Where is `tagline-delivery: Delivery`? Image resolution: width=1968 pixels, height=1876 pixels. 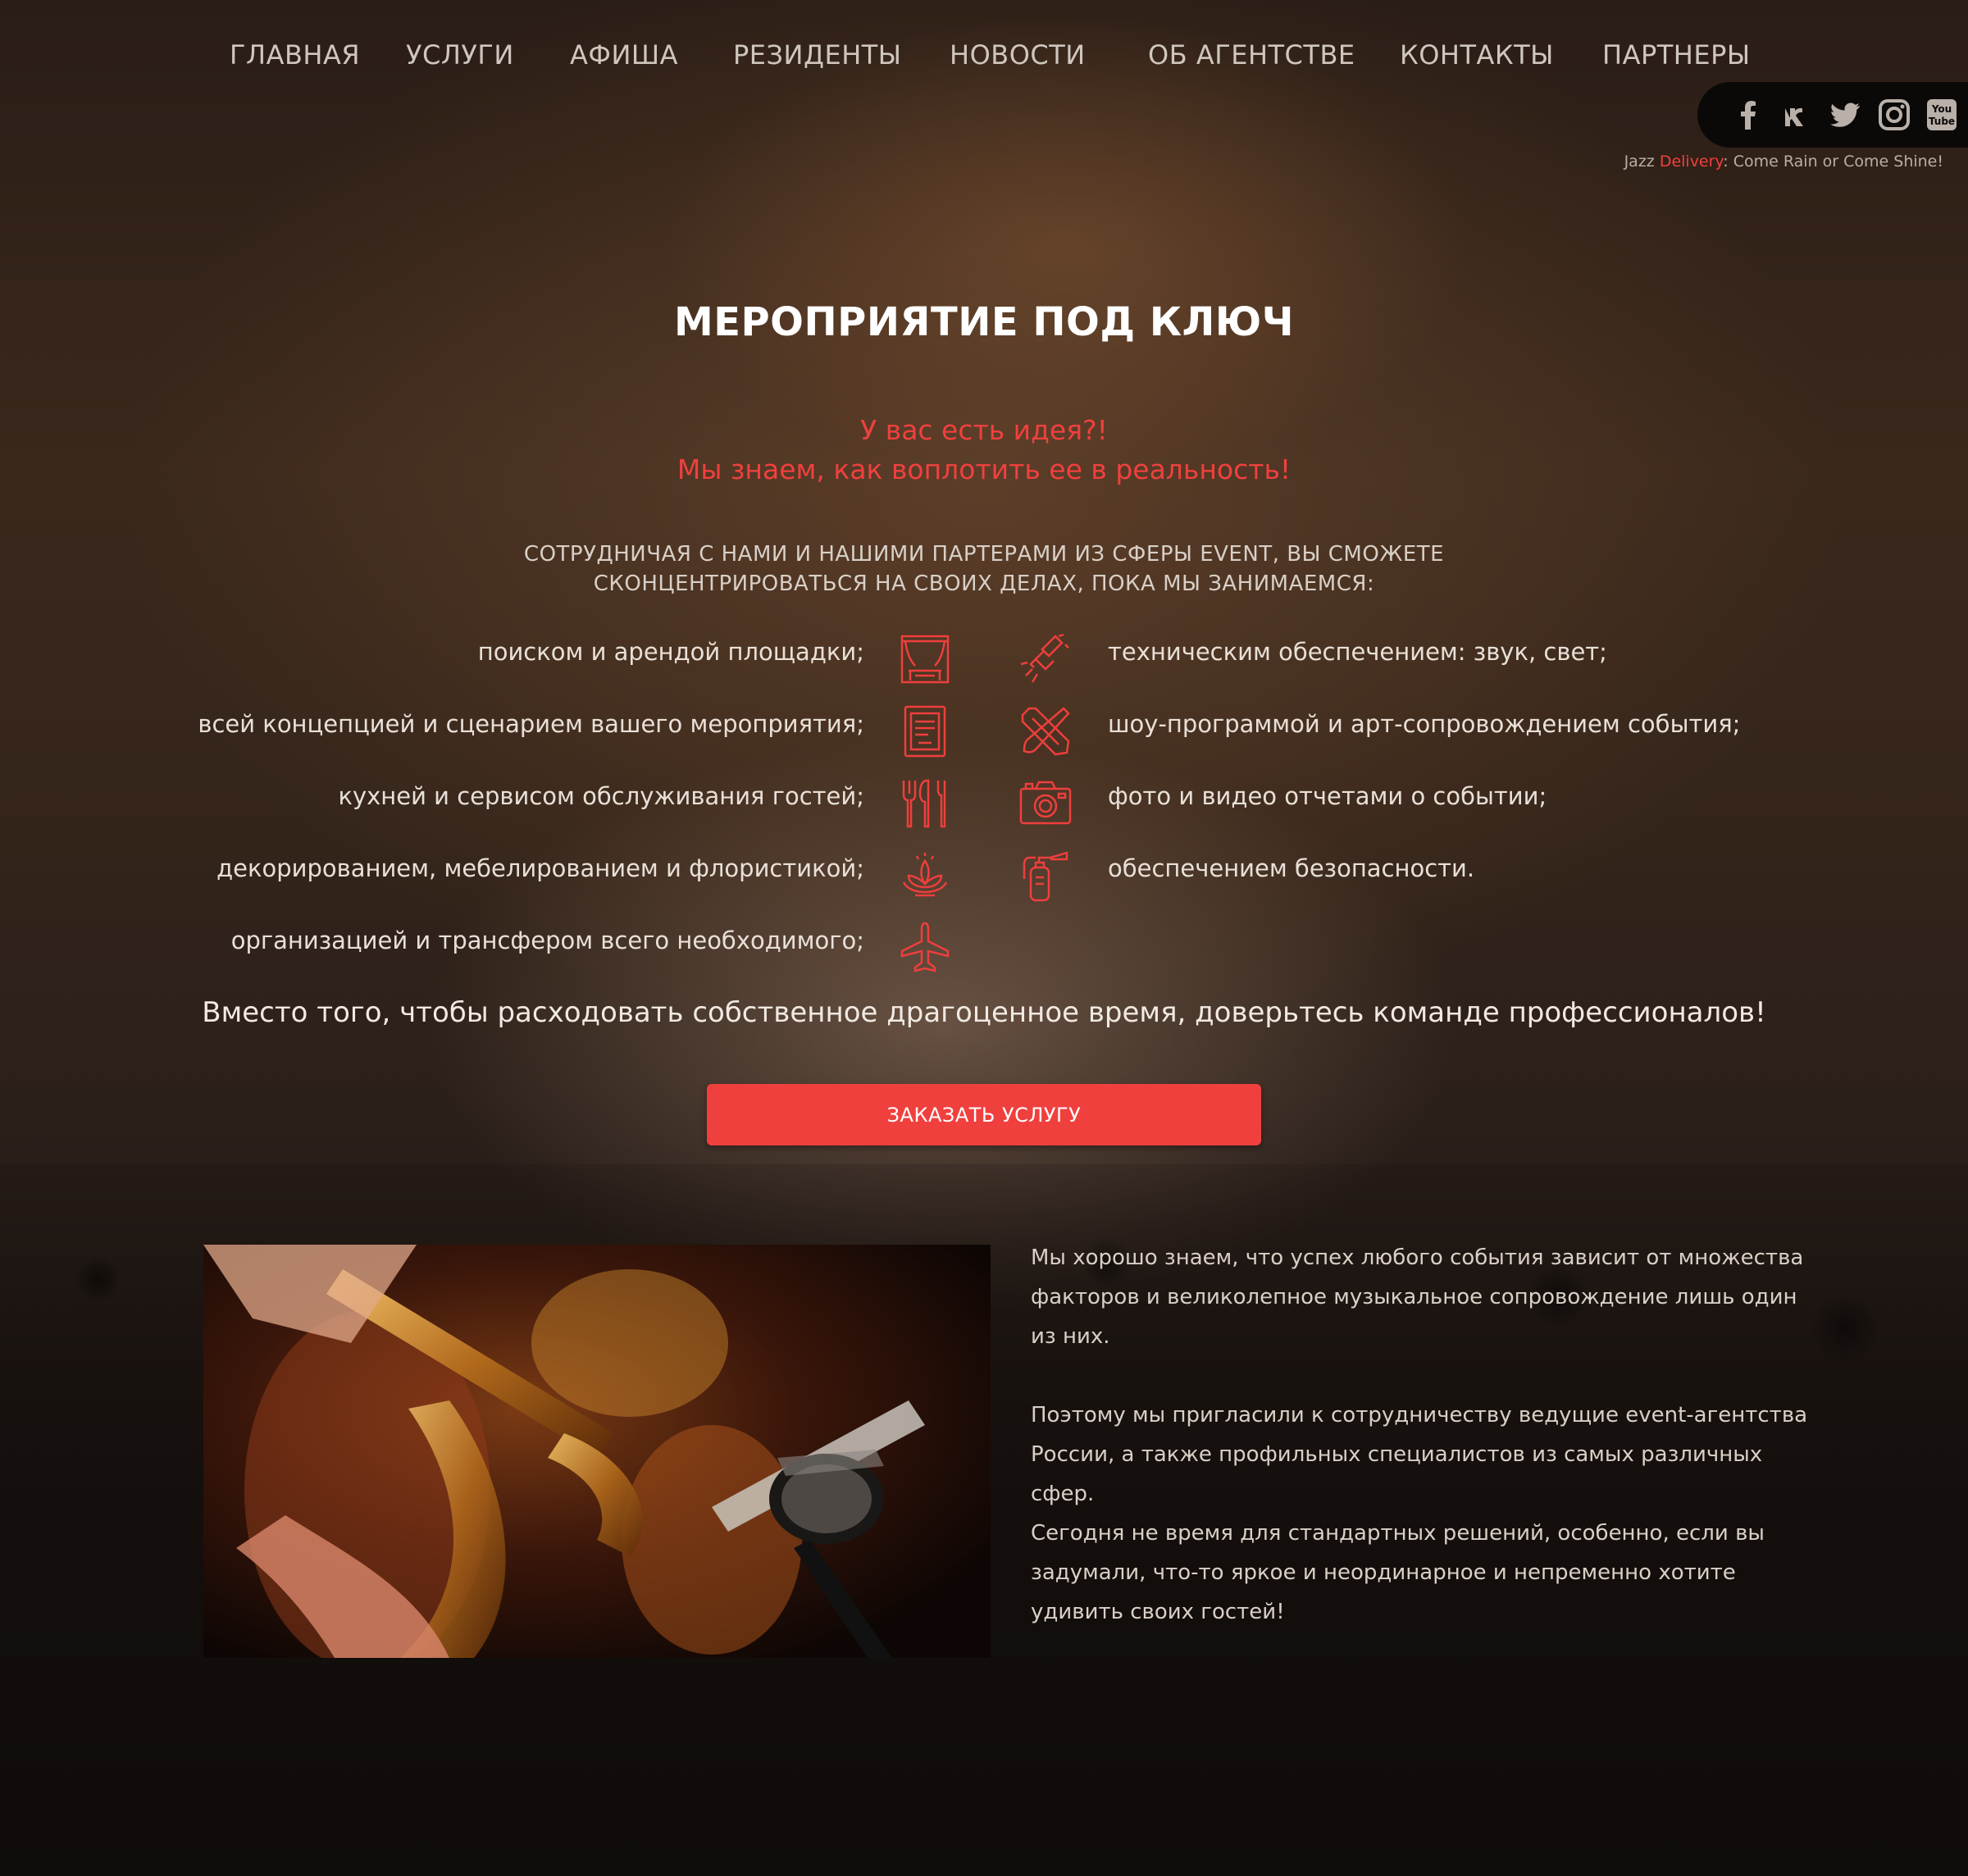
tagline-delivery: Delivery is located at coordinates (1691, 162).